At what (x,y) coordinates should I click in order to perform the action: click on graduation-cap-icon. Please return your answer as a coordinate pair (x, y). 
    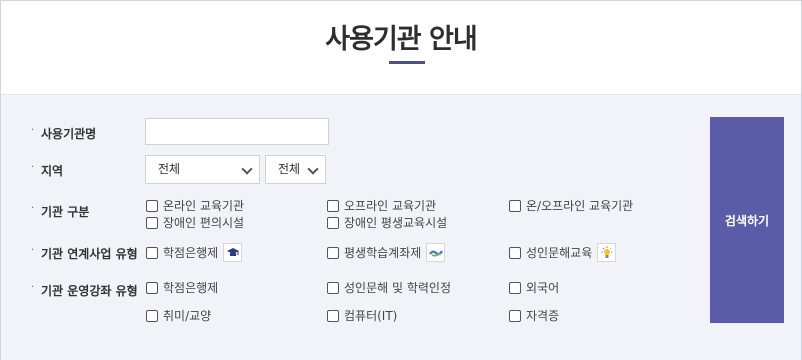
    Looking at the image, I should click on (233, 252).